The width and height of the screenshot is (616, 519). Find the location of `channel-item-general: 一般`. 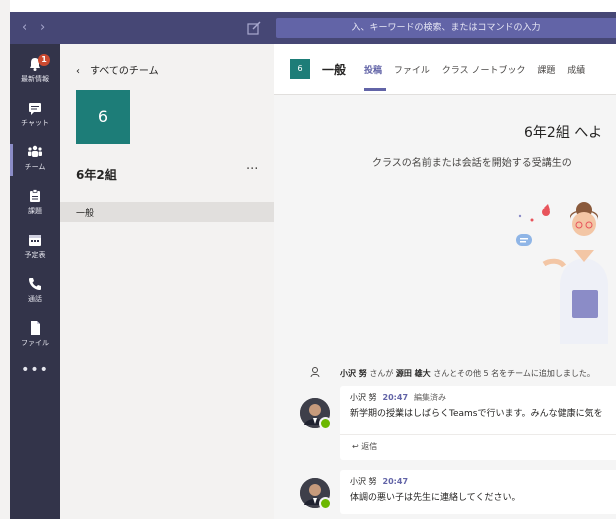

channel-item-general: 一般 is located at coordinates (167, 212).